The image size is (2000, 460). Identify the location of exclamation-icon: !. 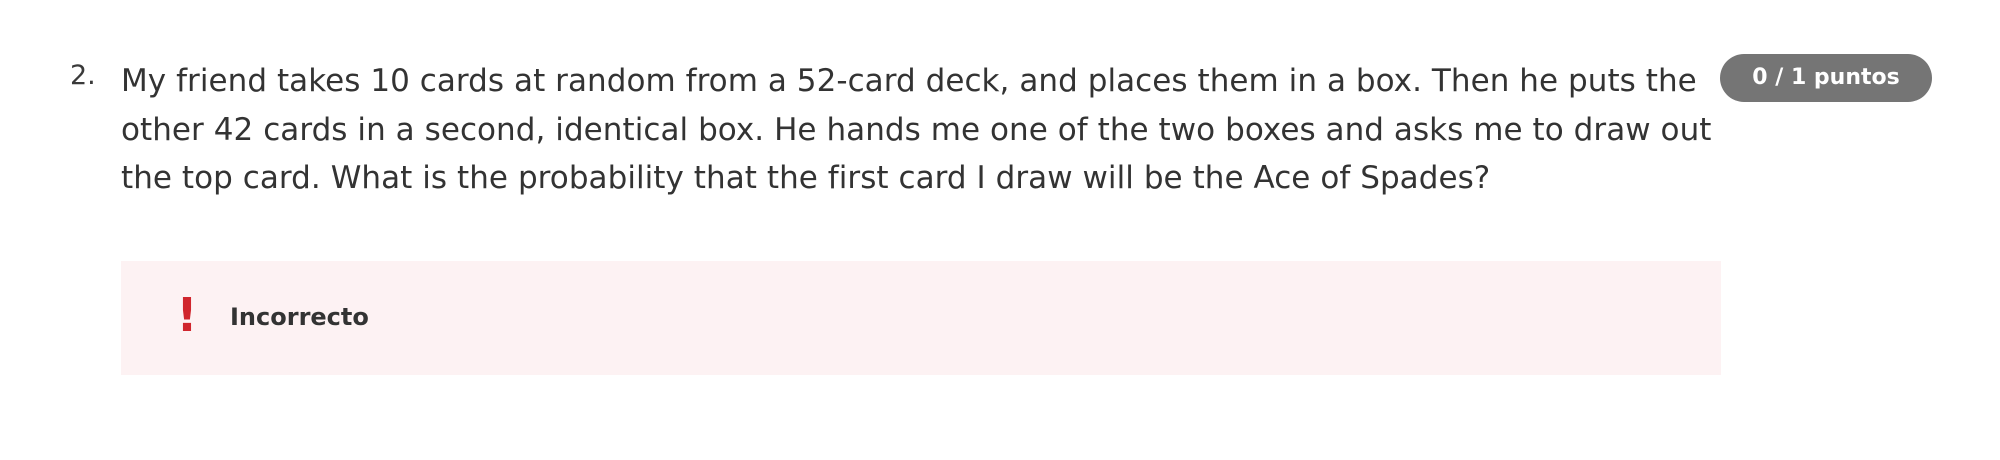
(187, 315).